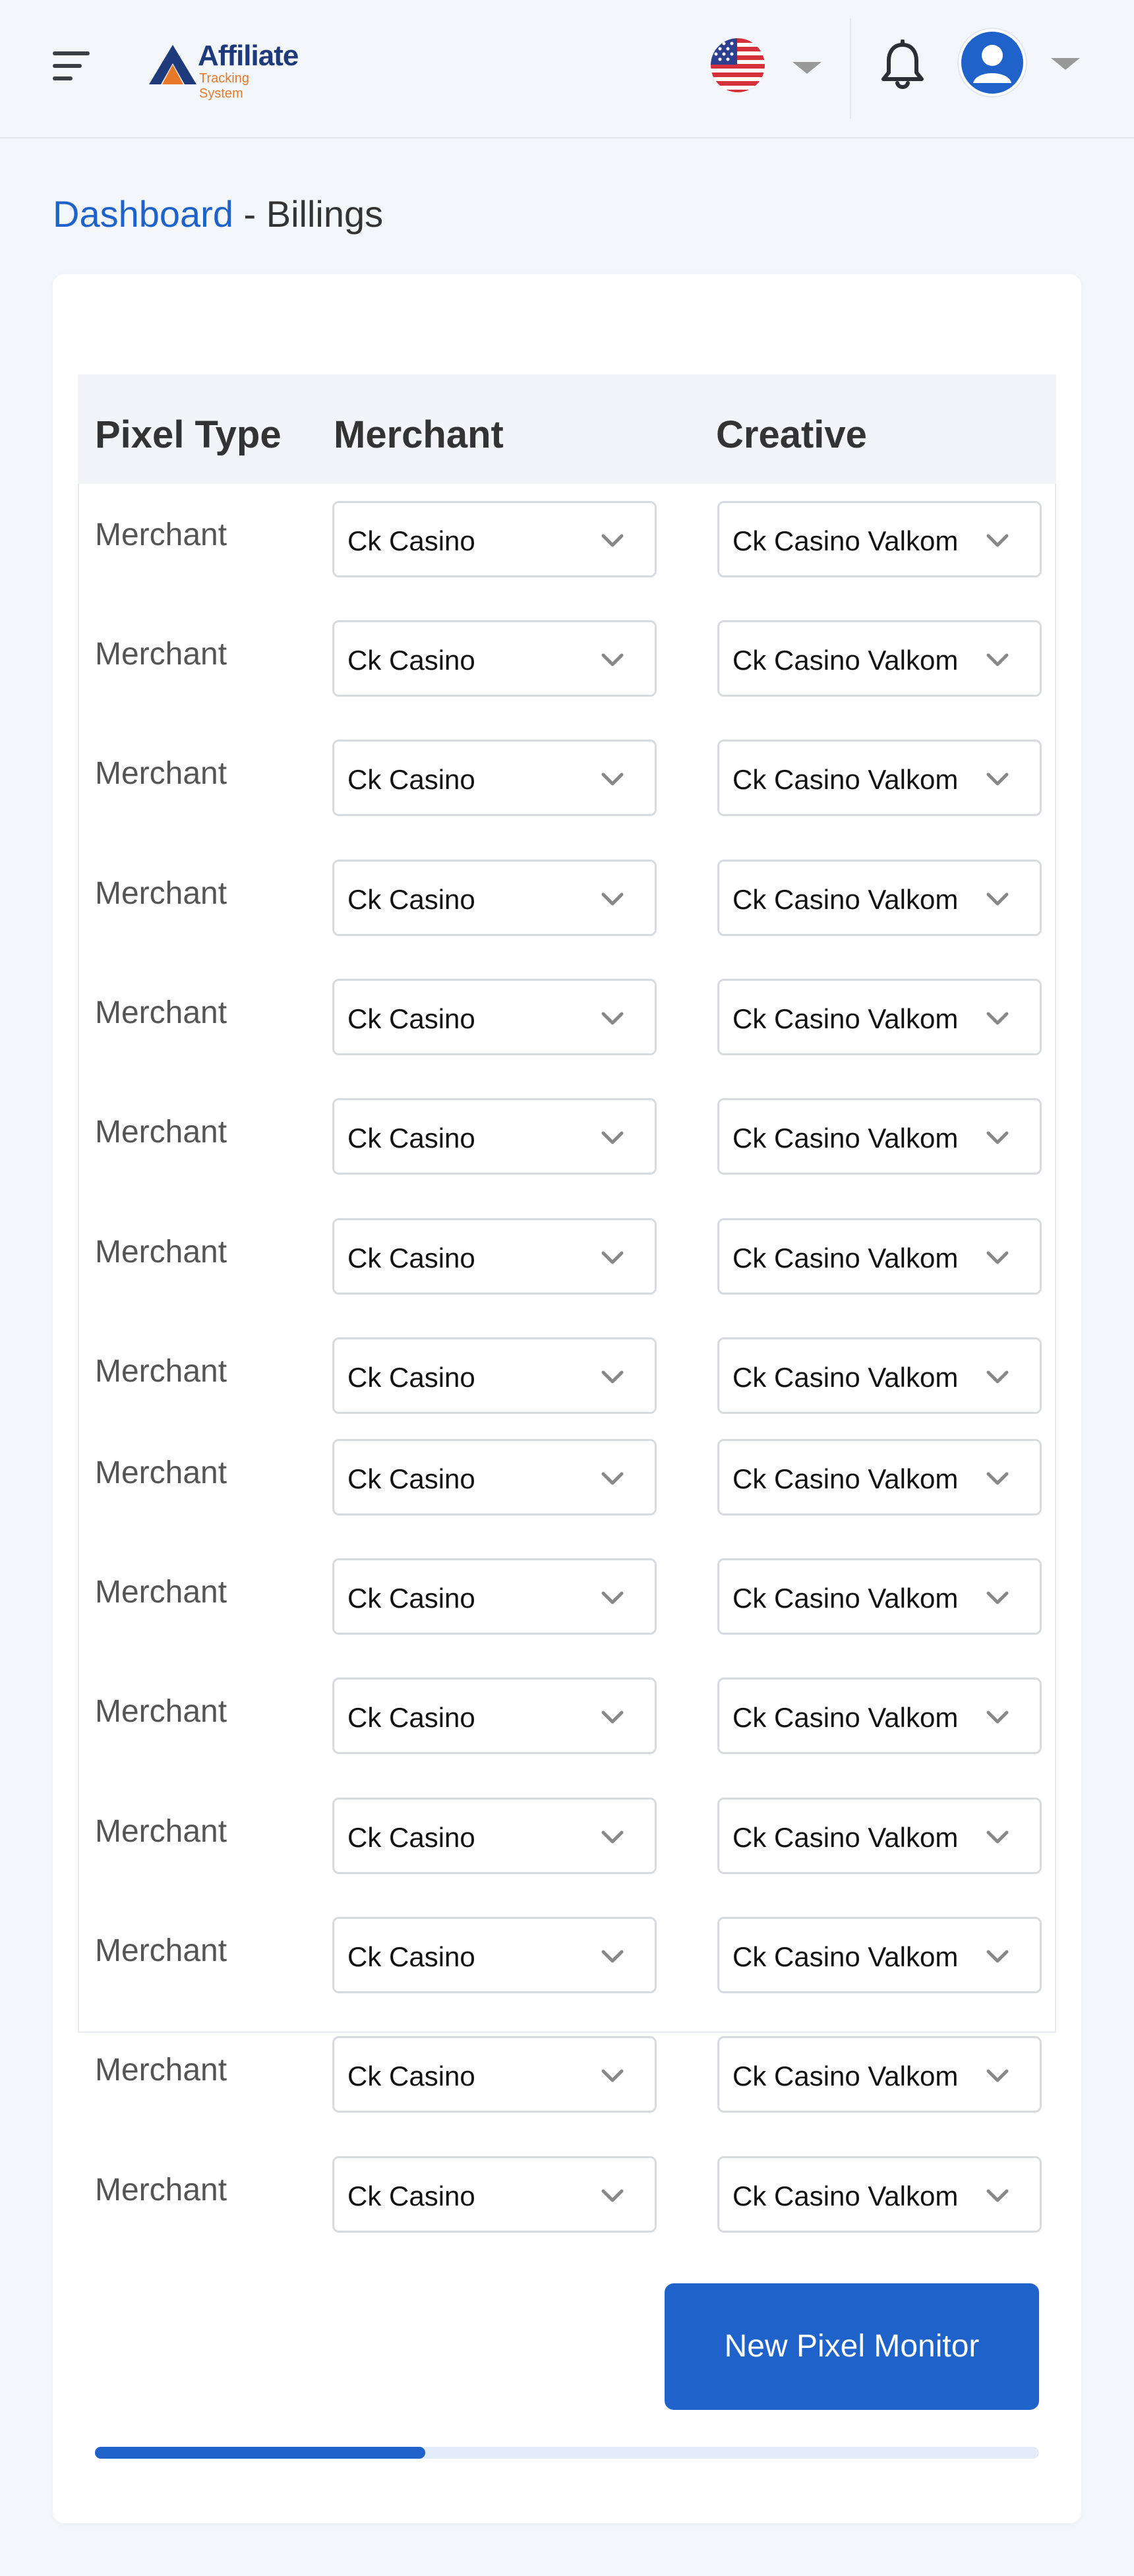 This screenshot has width=1134, height=2576. Describe the element at coordinates (143, 214) in the screenshot. I see `breadcrumb-dashboard-link: Dashboard` at that location.